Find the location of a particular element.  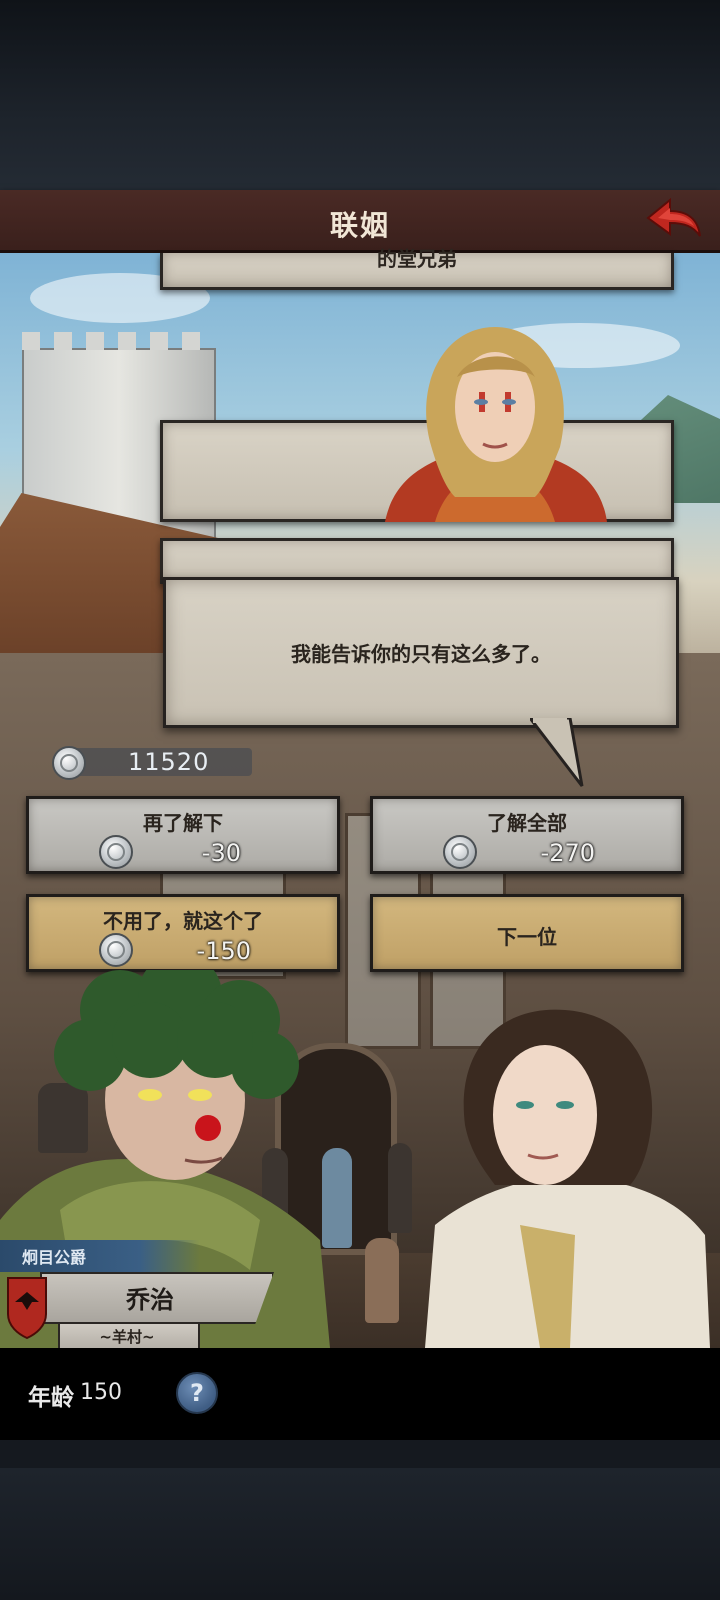

question-icon: ? is located at coordinates (197, 1393).